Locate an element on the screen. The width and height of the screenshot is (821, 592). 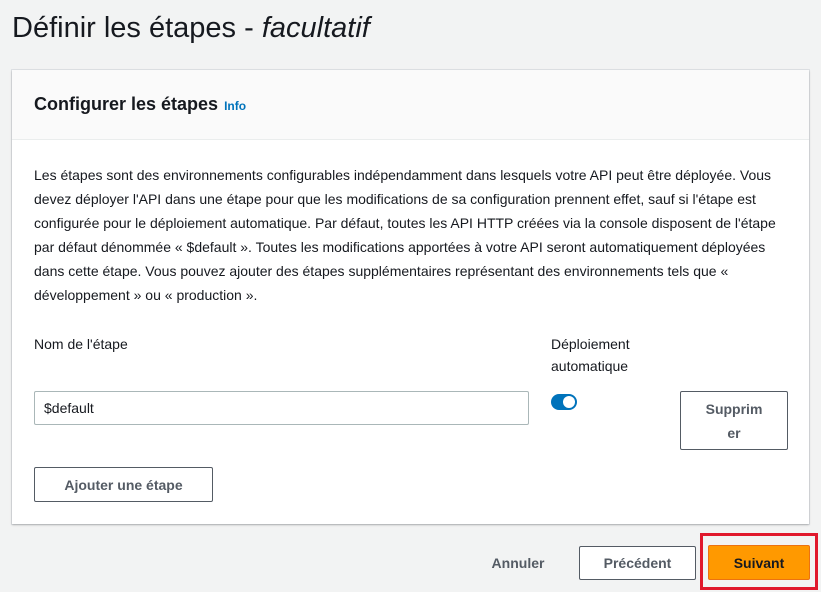
remove-stage-button: Supprimer is located at coordinates (734, 420).